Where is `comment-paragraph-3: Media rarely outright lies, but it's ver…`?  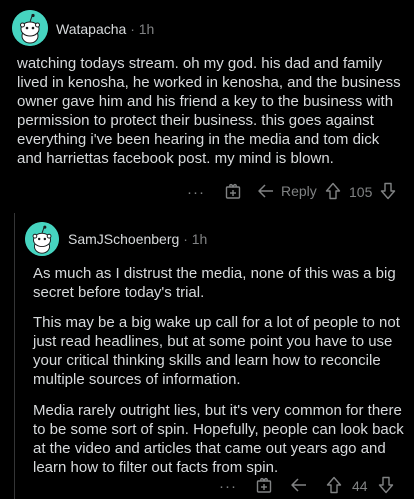 comment-paragraph-3: Media rarely outright lies, but it's ver… is located at coordinates (218, 439).